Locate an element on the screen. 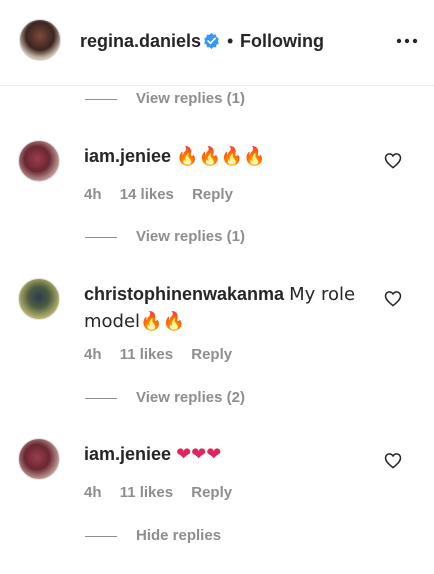 This screenshot has height=574, width=434. comment-text: ❤❤❤ is located at coordinates (199, 454).